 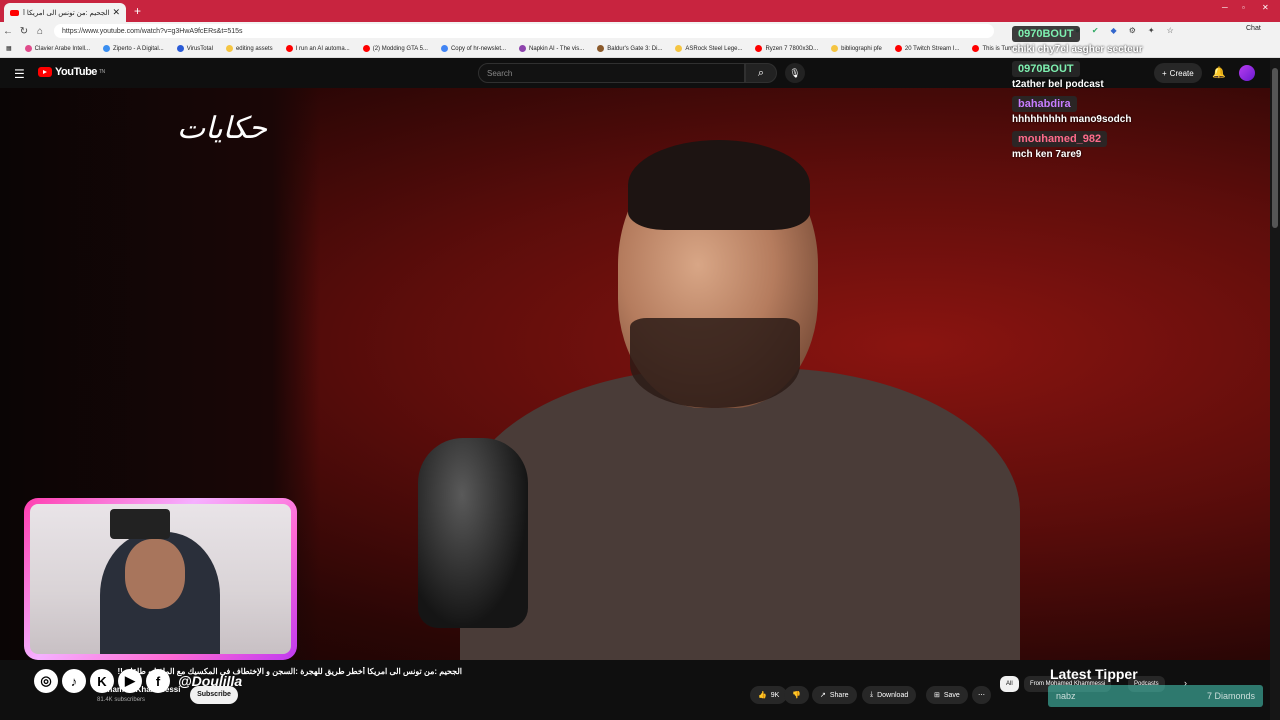 What do you see at coordinates (951, 695) in the screenshot?
I see `save-label: Save` at bounding box center [951, 695].